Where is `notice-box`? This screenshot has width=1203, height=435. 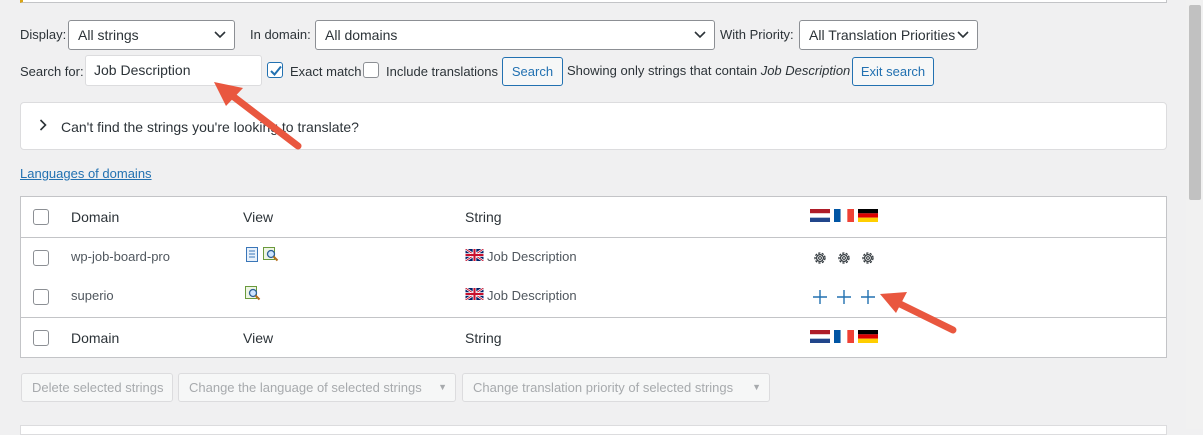
notice-box is located at coordinates (593, 1).